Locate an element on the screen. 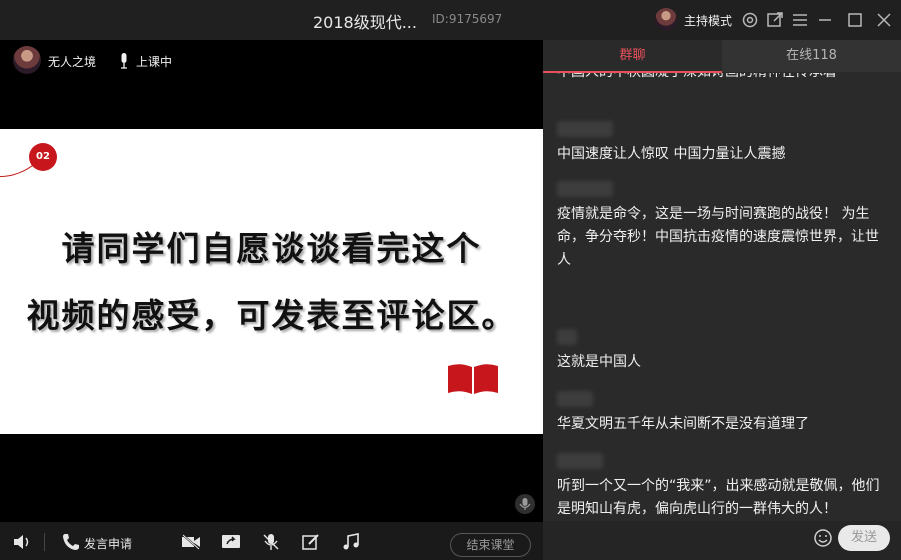 The height and width of the screenshot is (560, 901). message-text: 中国人的中秋圆凝了深如诗画的精神在传承着 is located at coordinates (718, 78).